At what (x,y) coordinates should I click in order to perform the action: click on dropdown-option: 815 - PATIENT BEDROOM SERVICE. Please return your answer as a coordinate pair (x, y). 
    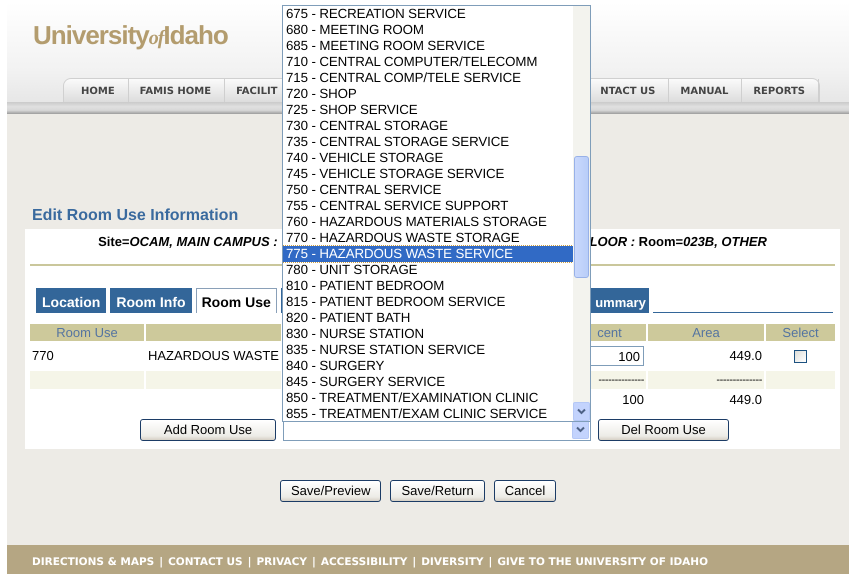
    Looking at the image, I should click on (428, 302).